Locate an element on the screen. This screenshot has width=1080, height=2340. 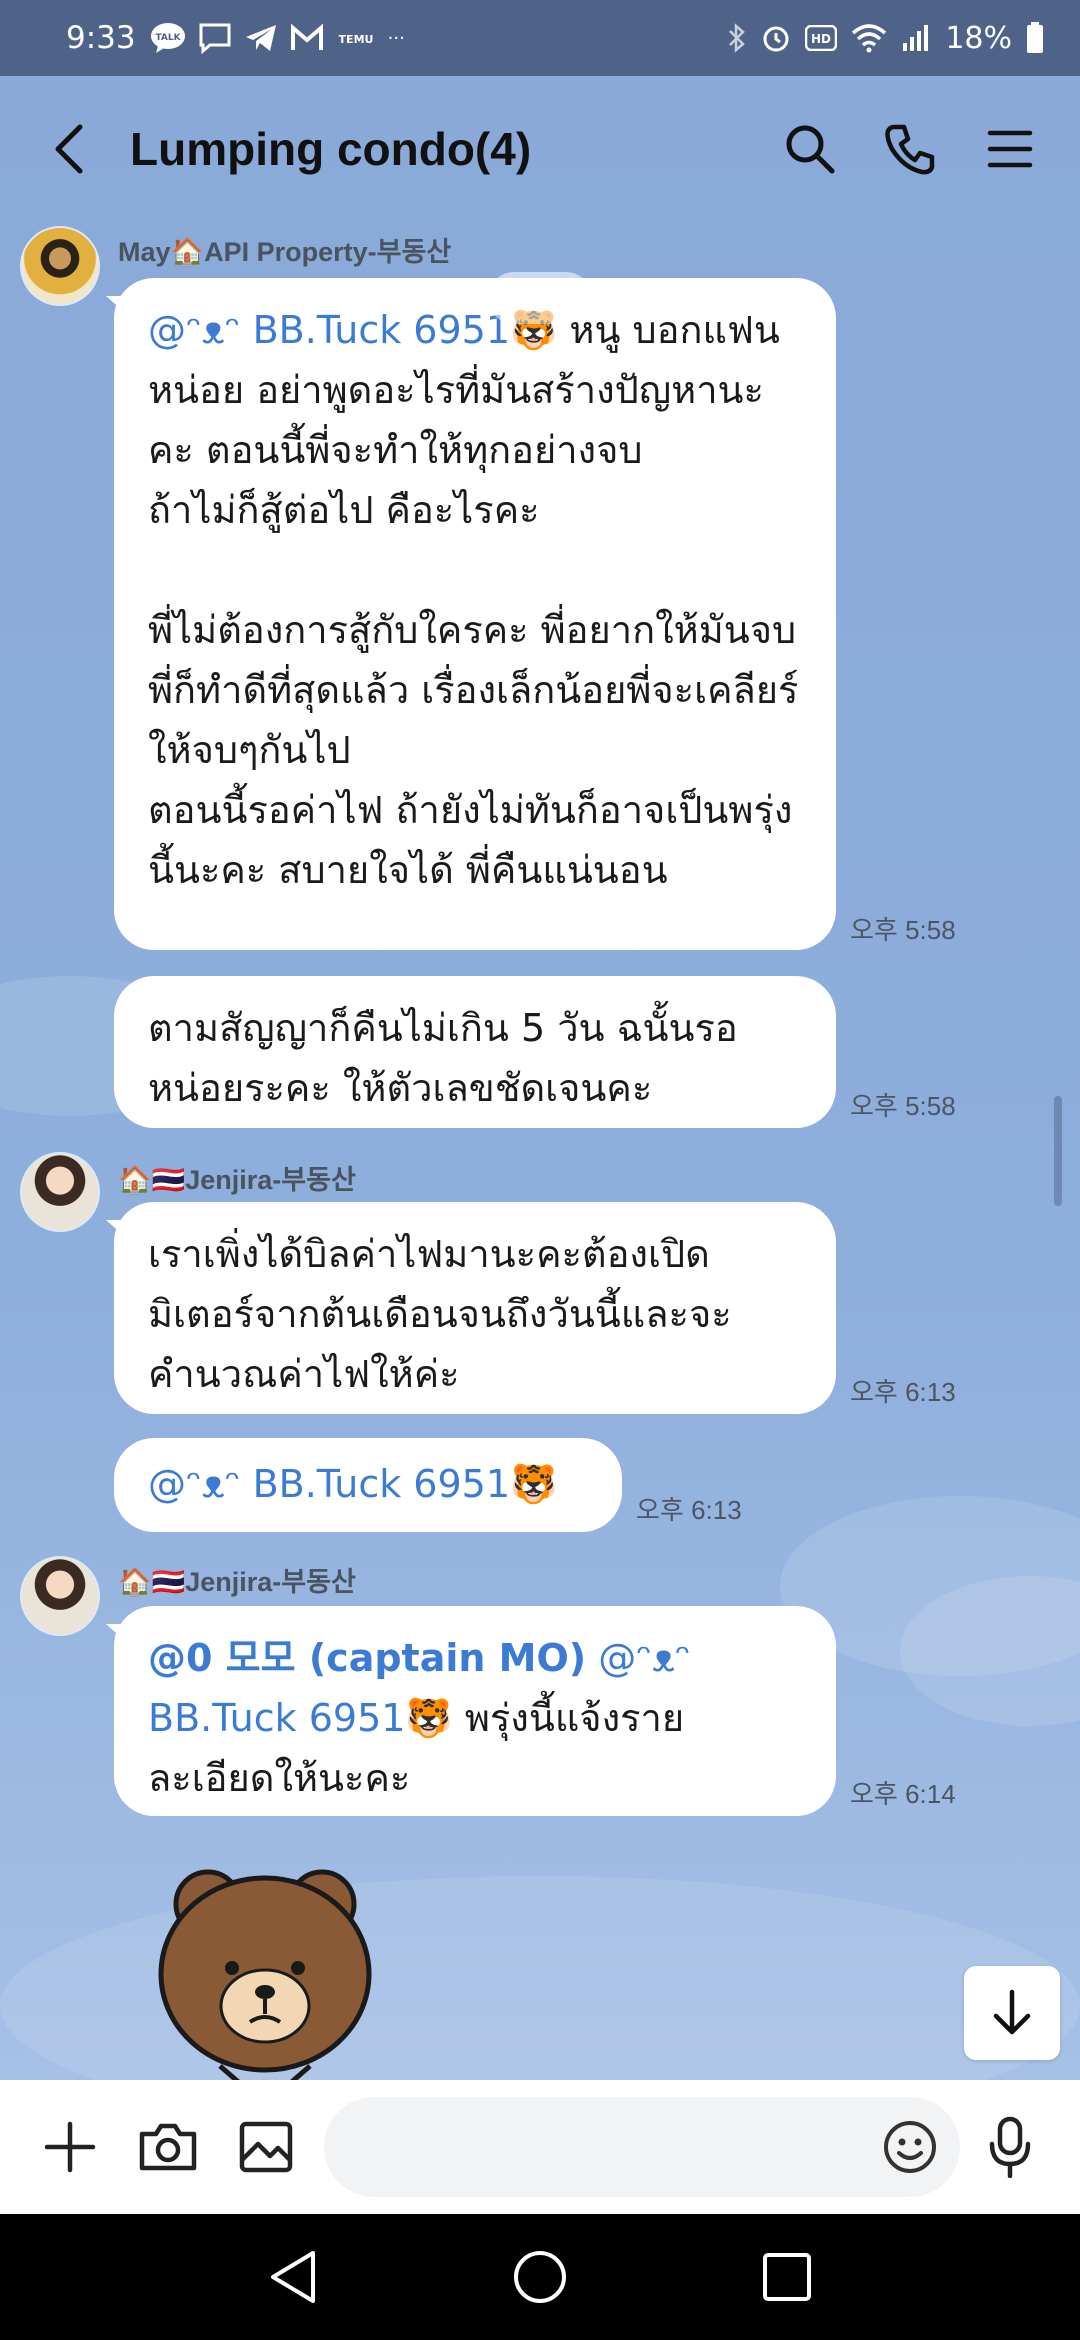
kakaotalk-icon: TALK is located at coordinates (168, 38).